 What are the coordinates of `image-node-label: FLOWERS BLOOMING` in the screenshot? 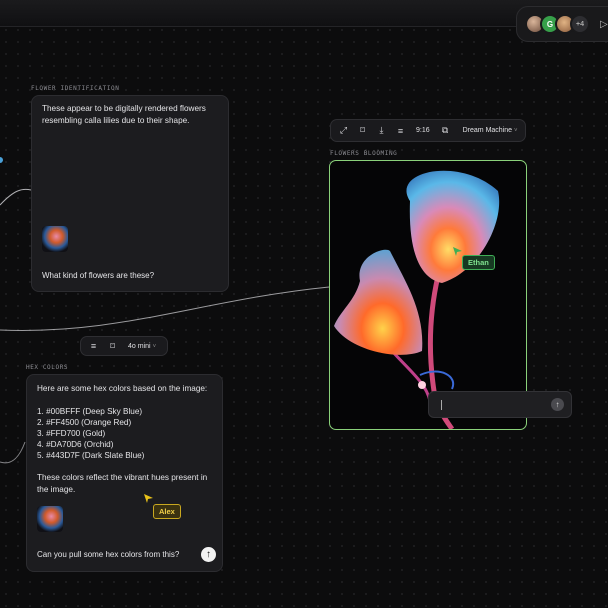 It's located at (364, 153).